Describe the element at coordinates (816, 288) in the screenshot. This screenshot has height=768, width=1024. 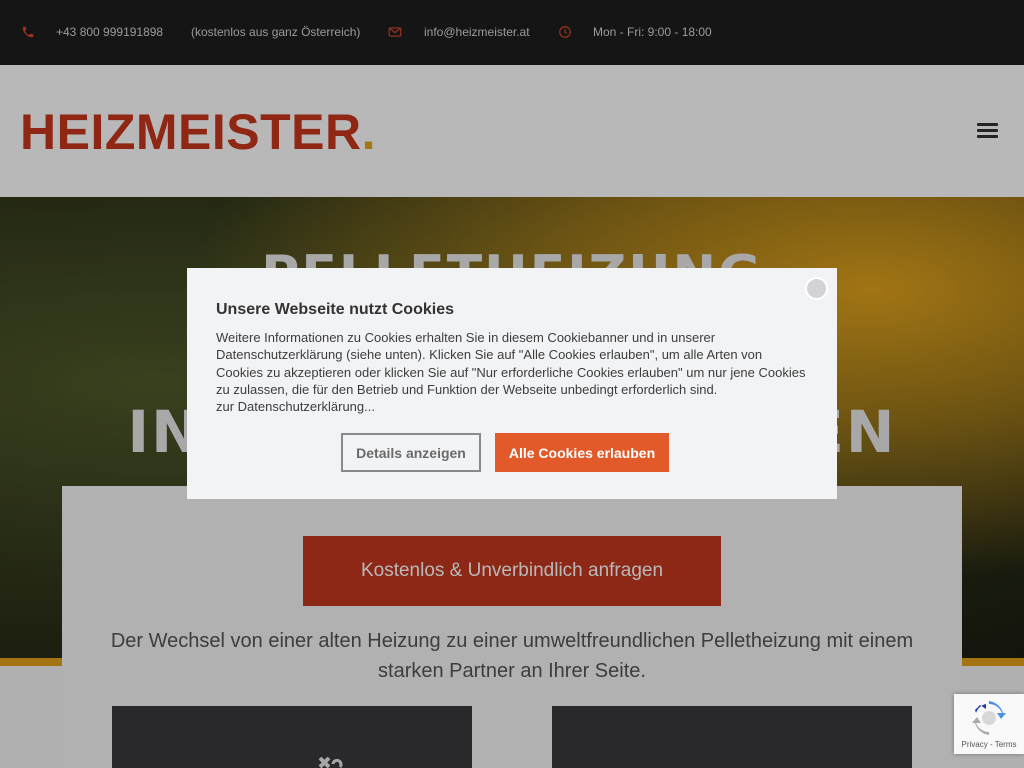
I see `close-icon` at that location.